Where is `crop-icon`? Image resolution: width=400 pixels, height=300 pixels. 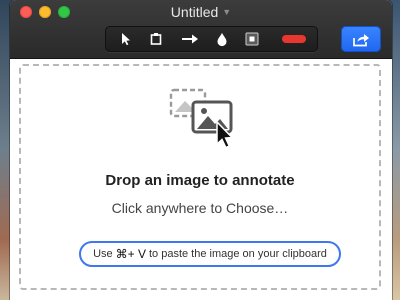 crop-icon is located at coordinates (156, 39).